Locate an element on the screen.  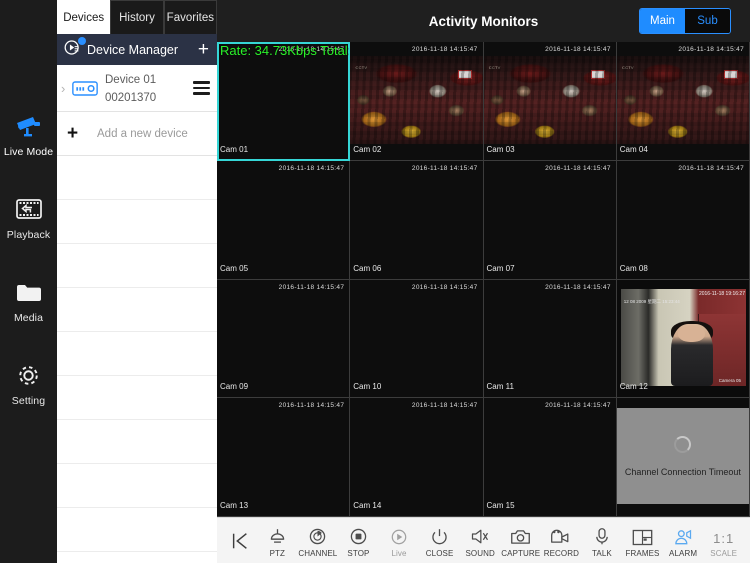
hamburger-icon is located at coordinates (201, 88).